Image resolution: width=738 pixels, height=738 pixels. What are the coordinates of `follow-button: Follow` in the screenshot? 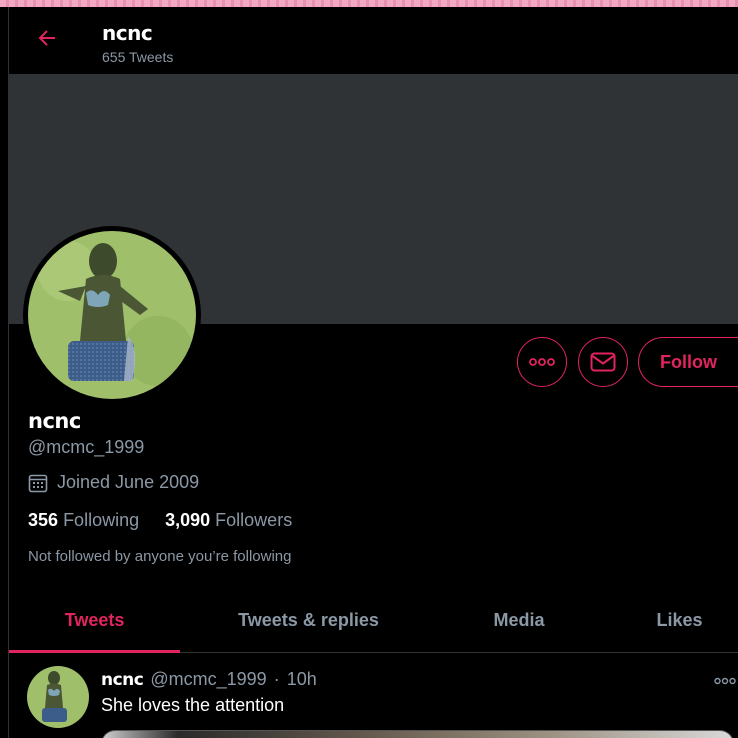 It's located at (688, 362).